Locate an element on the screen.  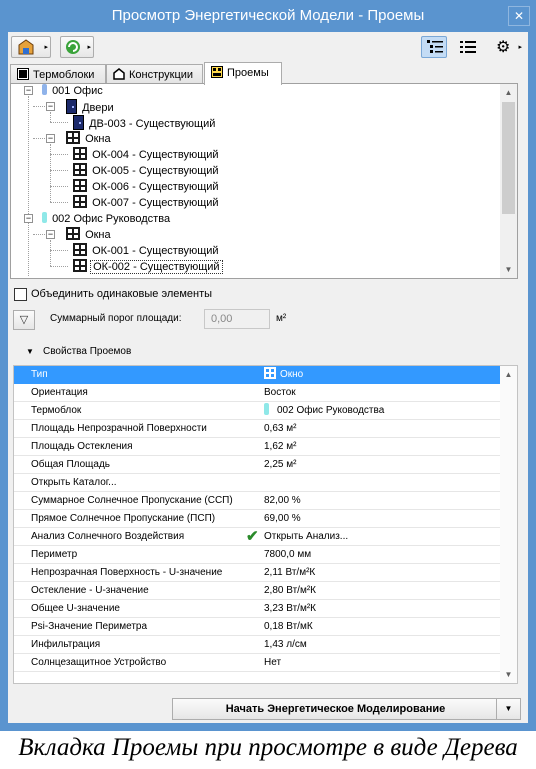
property-row: Солнцезащитное Устройство Нет is located at coordinates (257, 663).